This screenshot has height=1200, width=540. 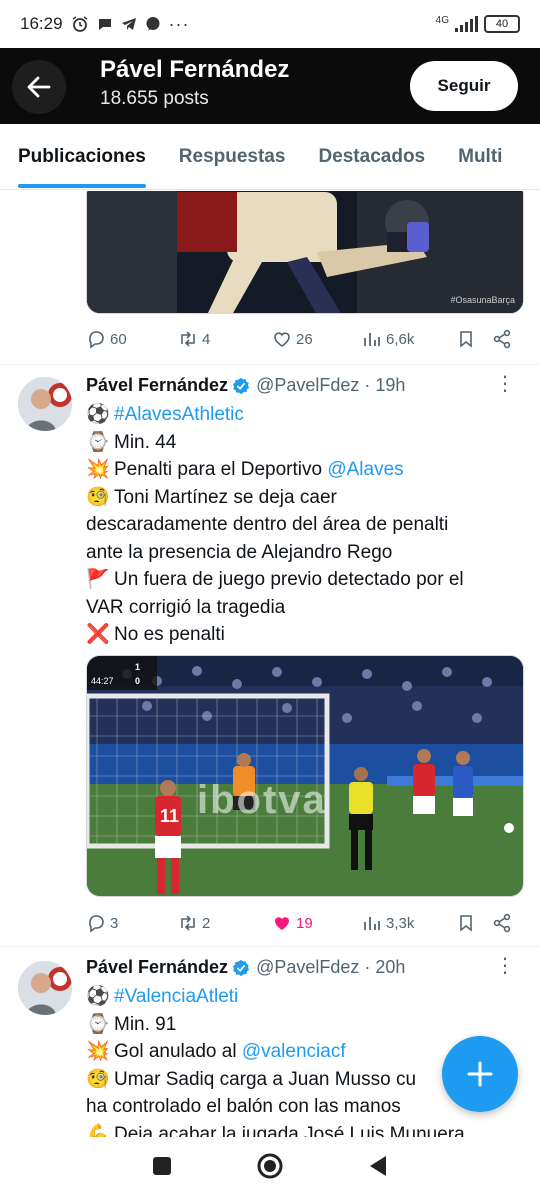 I want to click on score-home: 1, so click(x=138, y=667).